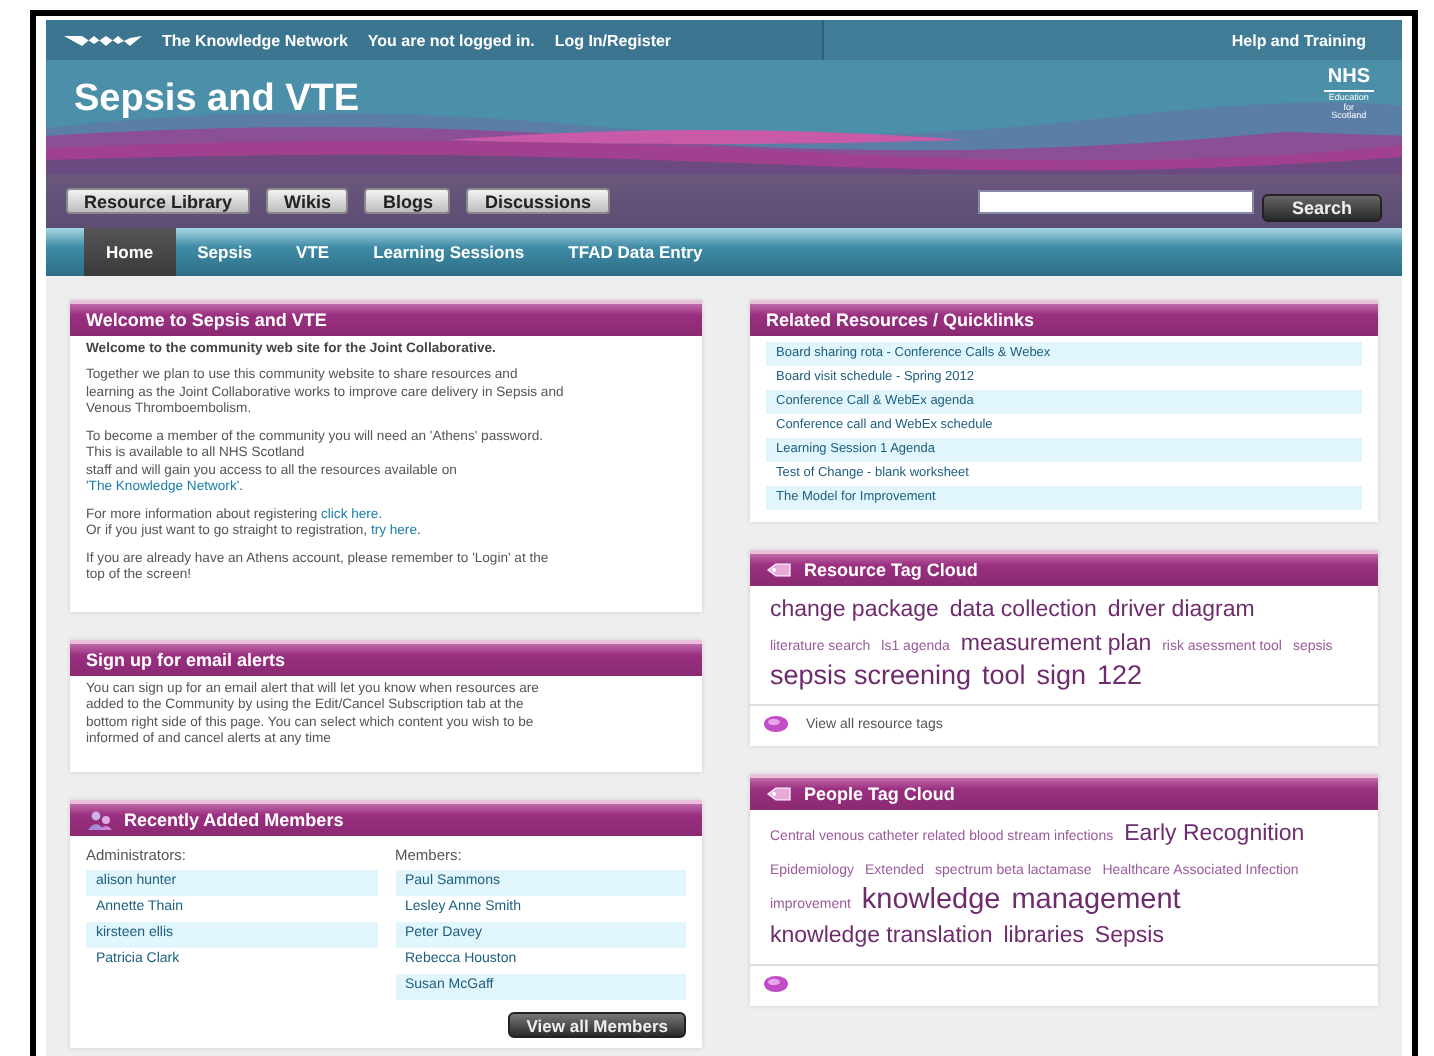 The image size is (1434, 1056). I want to click on login-status: You are not logged in., so click(451, 40).